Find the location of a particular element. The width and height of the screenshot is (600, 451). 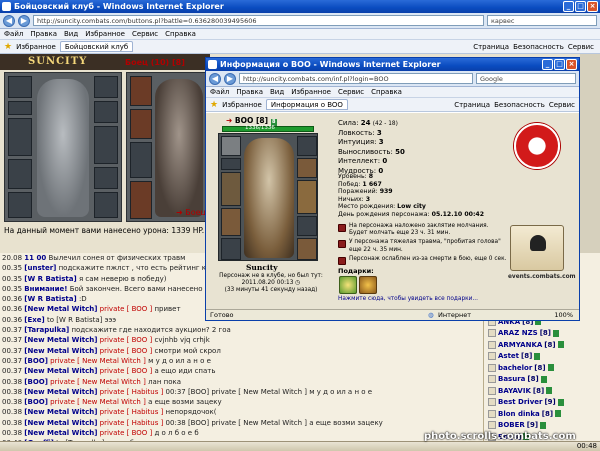

side-label: Боец is located at coordinates (195, 212).